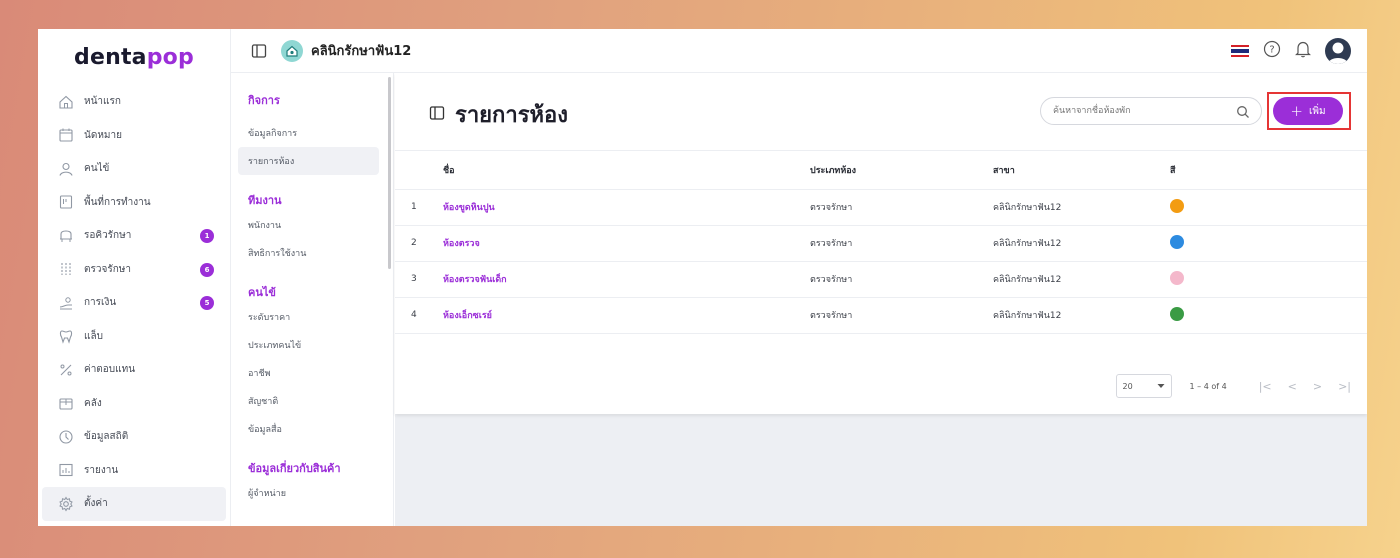 This screenshot has height=558, width=1400. I want to click on sidebar-item-1: นัดหมาย, so click(134, 136).